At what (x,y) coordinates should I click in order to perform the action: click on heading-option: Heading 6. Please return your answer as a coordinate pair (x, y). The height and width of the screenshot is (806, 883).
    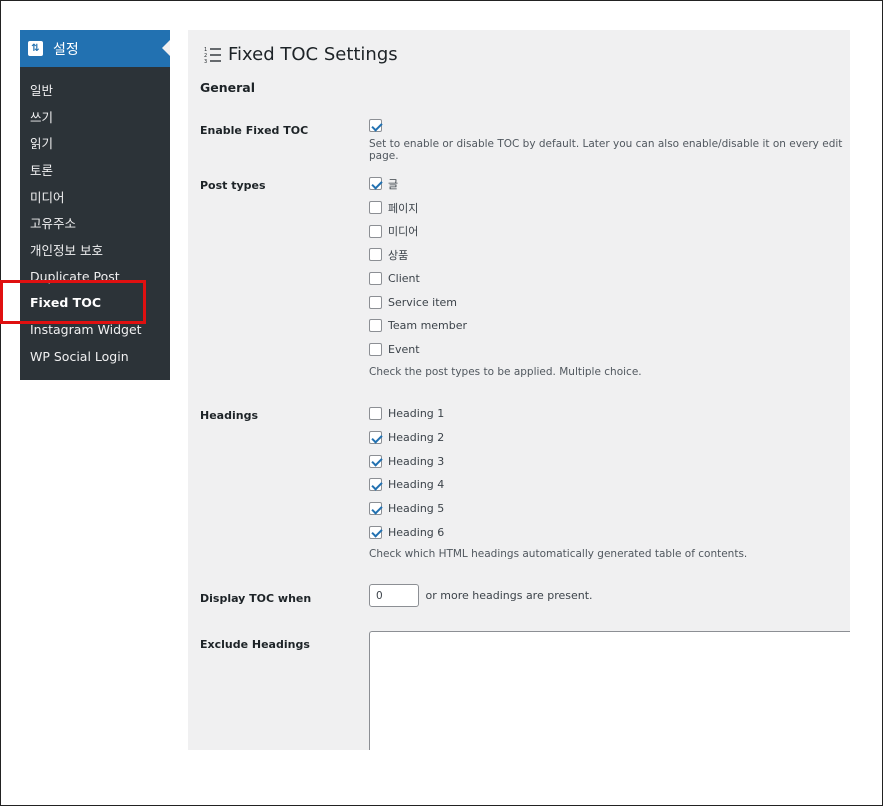
    Looking at the image, I should click on (558, 532).